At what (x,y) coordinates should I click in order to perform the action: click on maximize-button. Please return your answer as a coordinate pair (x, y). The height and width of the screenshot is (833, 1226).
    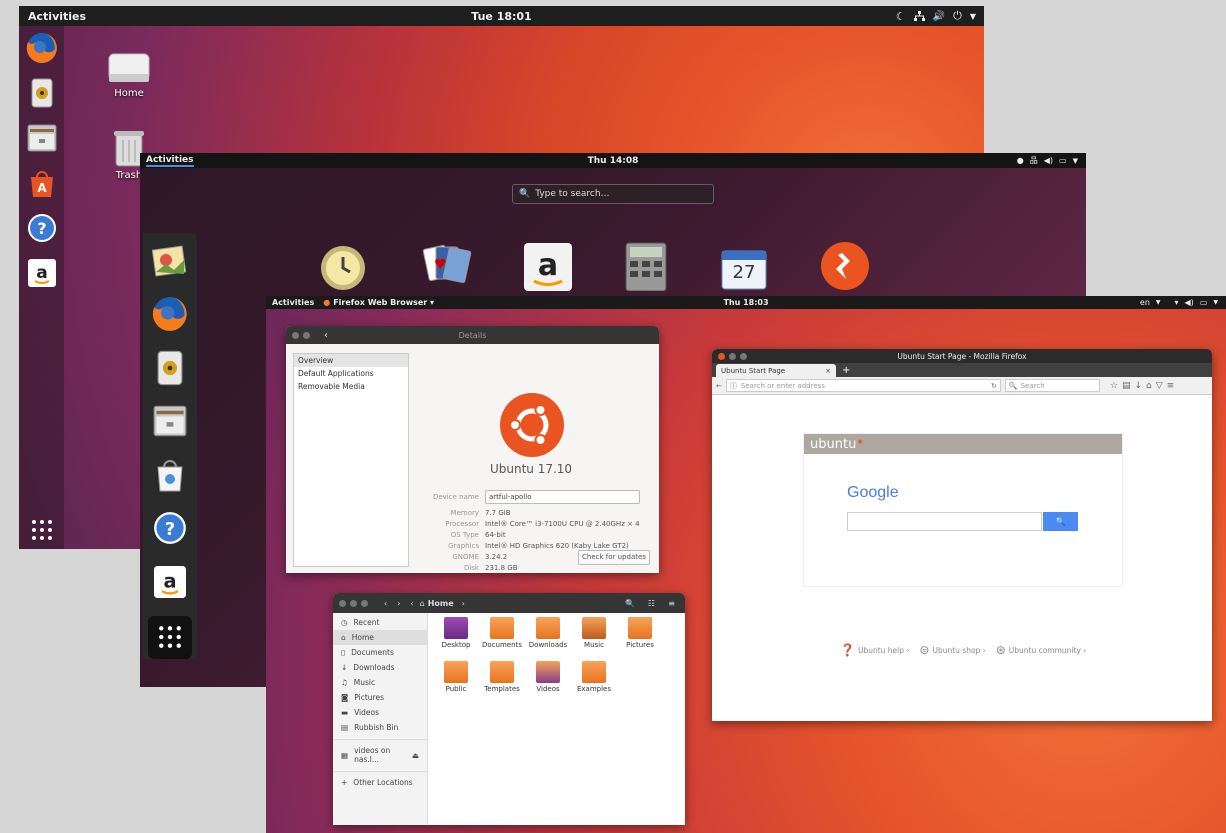
    Looking at the image, I should click on (364, 603).